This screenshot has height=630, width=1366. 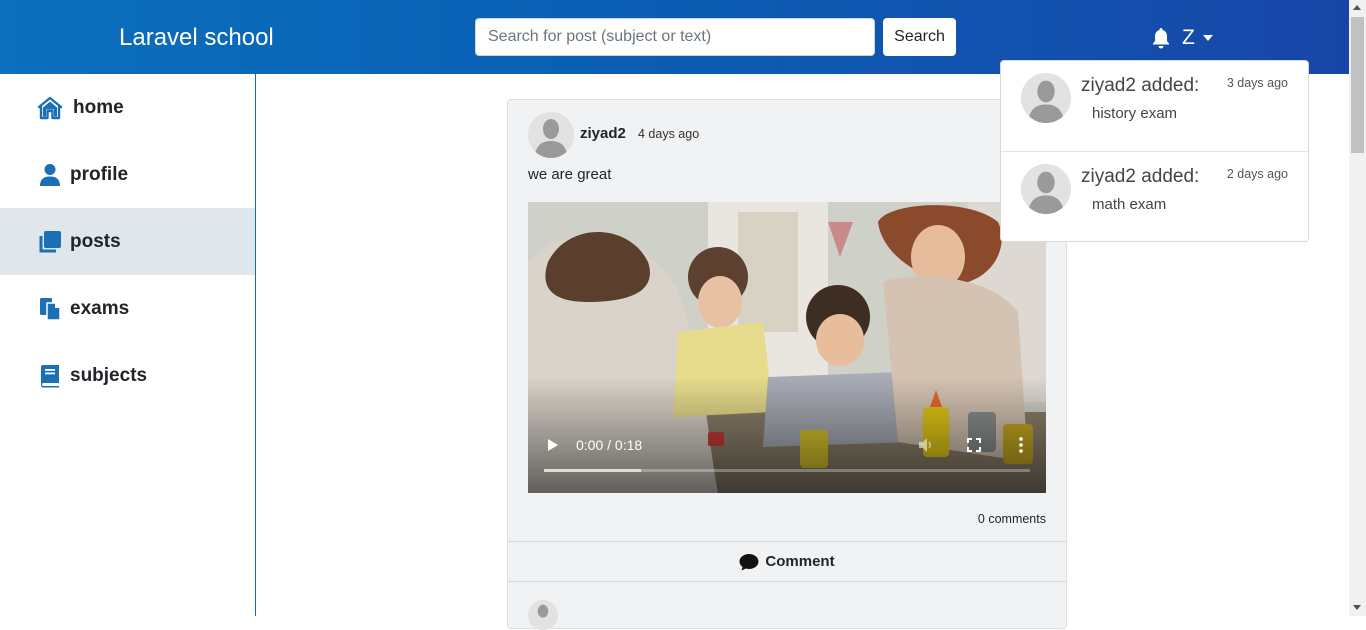 I want to click on comment-icon, so click(x=749, y=561).